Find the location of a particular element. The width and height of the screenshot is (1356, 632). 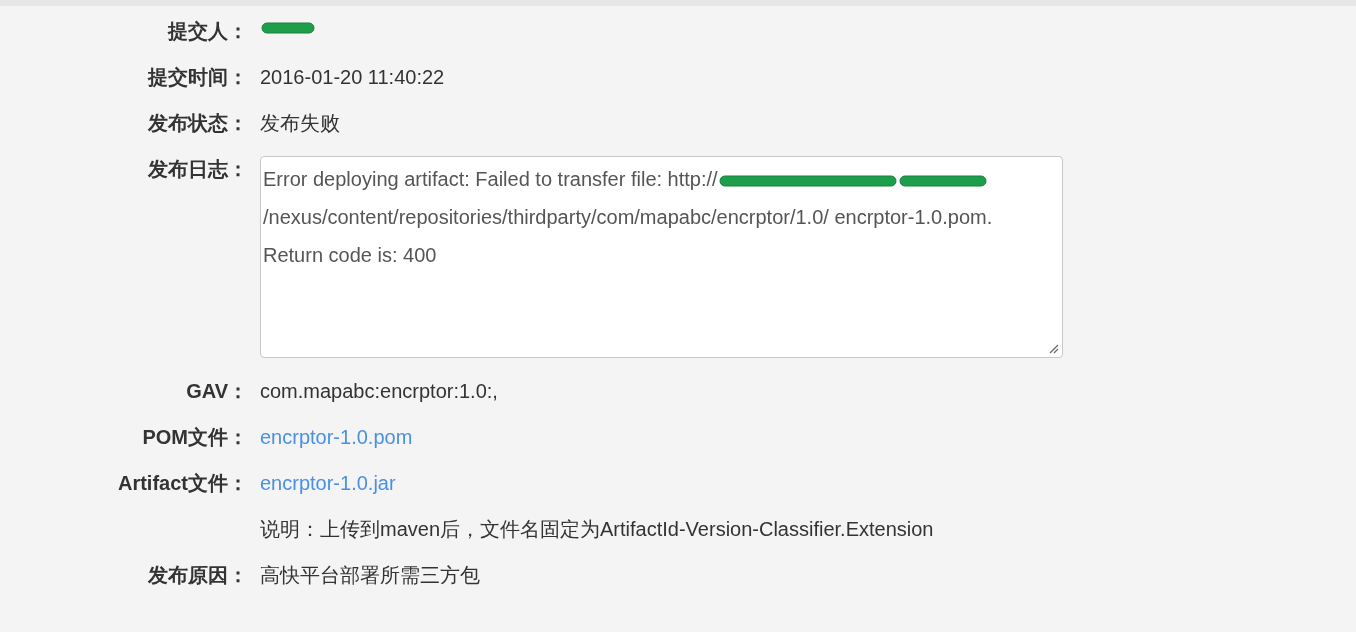

field-value: 2016-01-20 11:40:22 is located at coordinates (352, 77).